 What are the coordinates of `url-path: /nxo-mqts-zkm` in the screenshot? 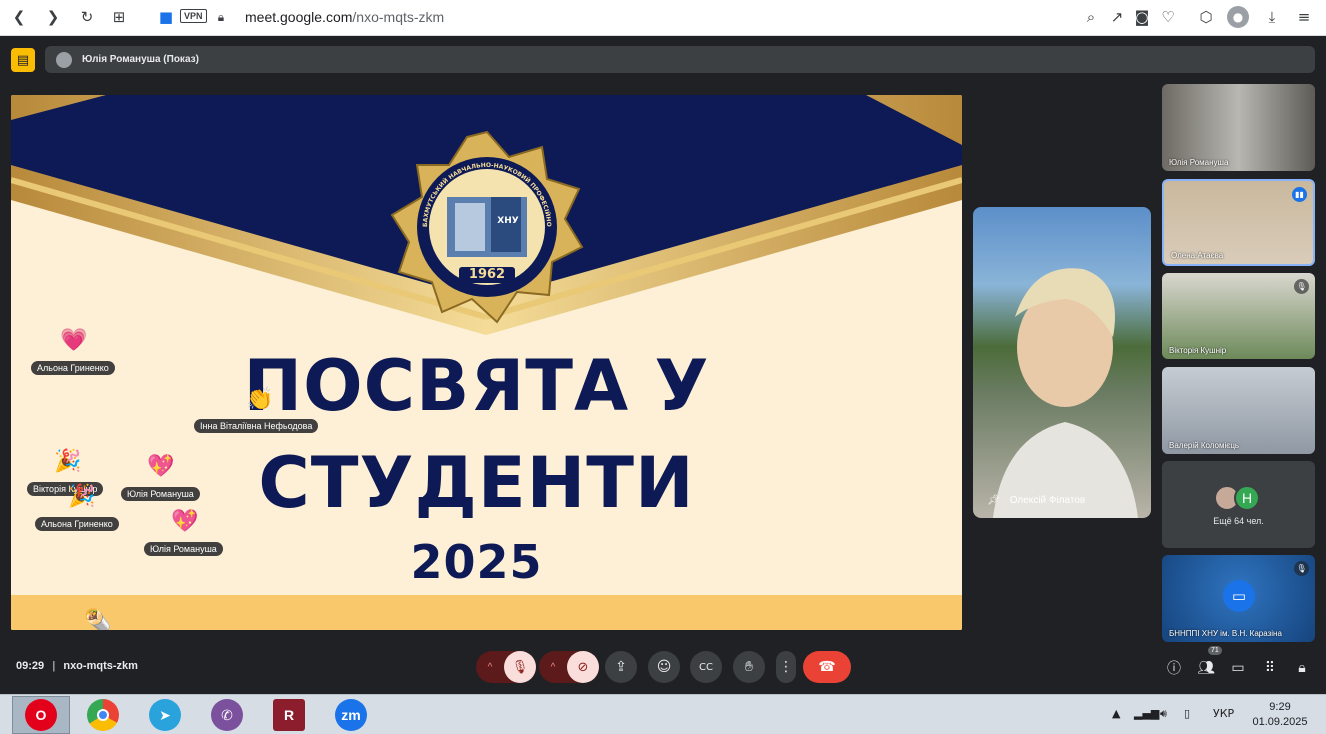 It's located at (398, 17).